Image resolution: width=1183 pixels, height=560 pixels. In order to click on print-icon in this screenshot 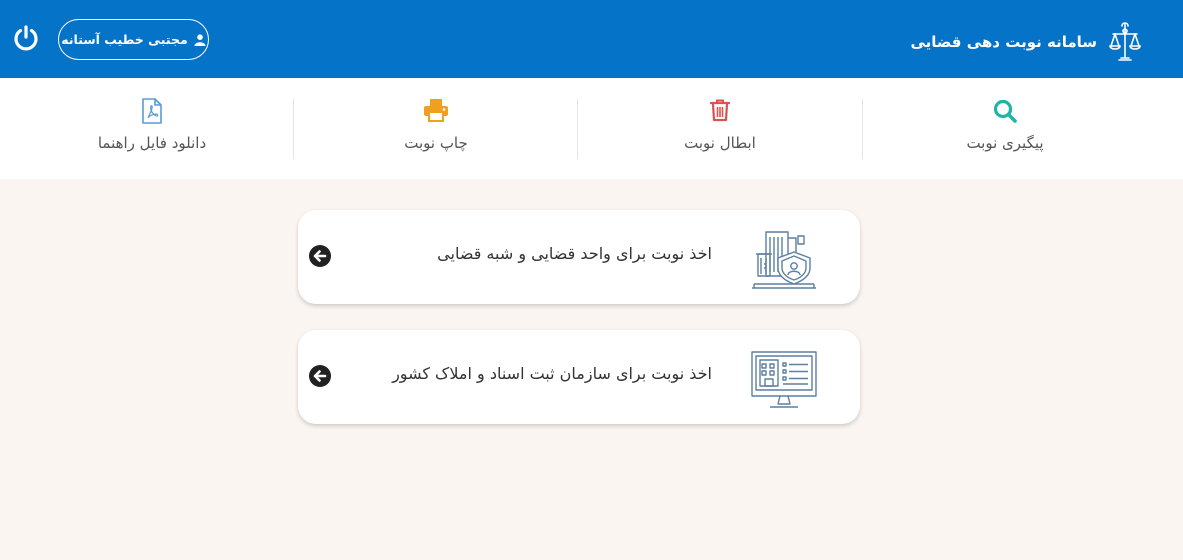, I will do `click(436, 111)`.